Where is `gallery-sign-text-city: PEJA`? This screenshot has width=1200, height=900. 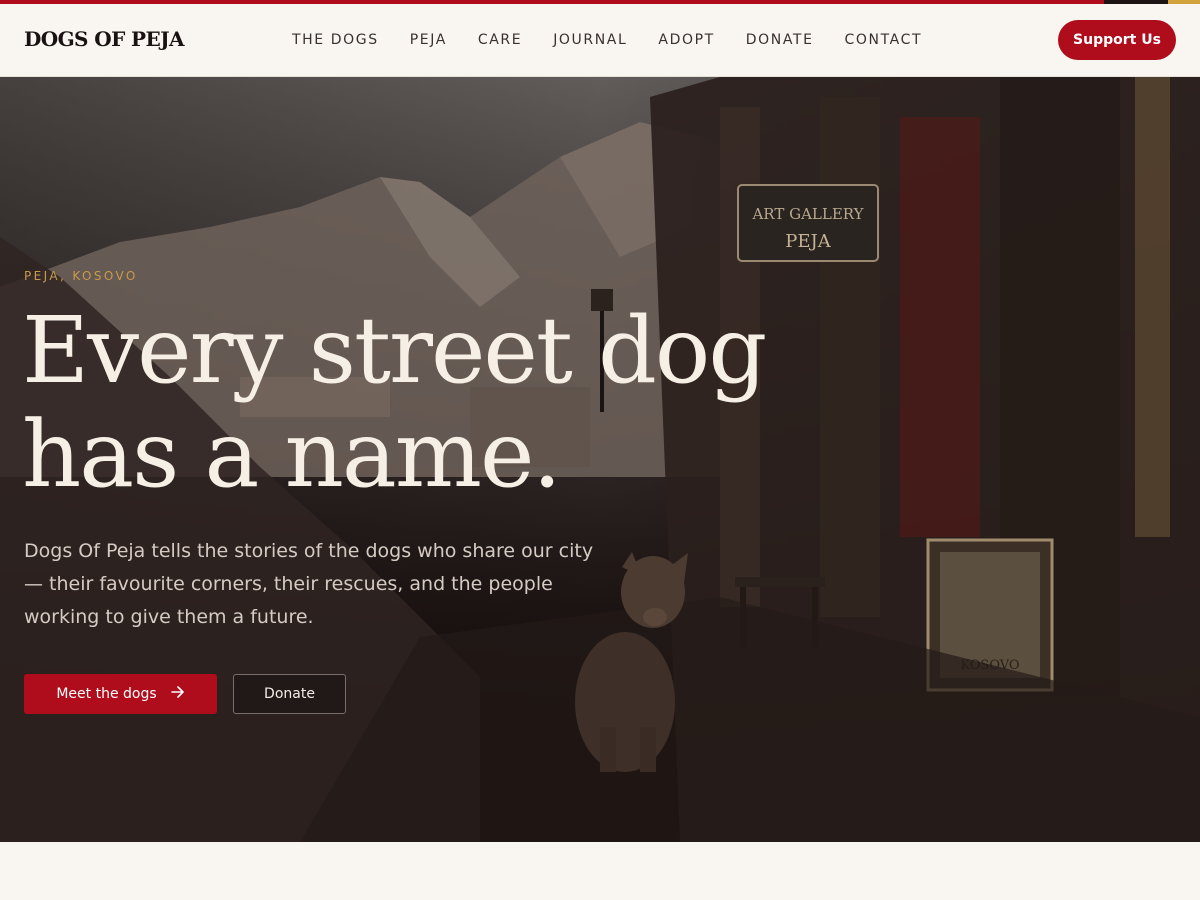 gallery-sign-text-city: PEJA is located at coordinates (808, 241).